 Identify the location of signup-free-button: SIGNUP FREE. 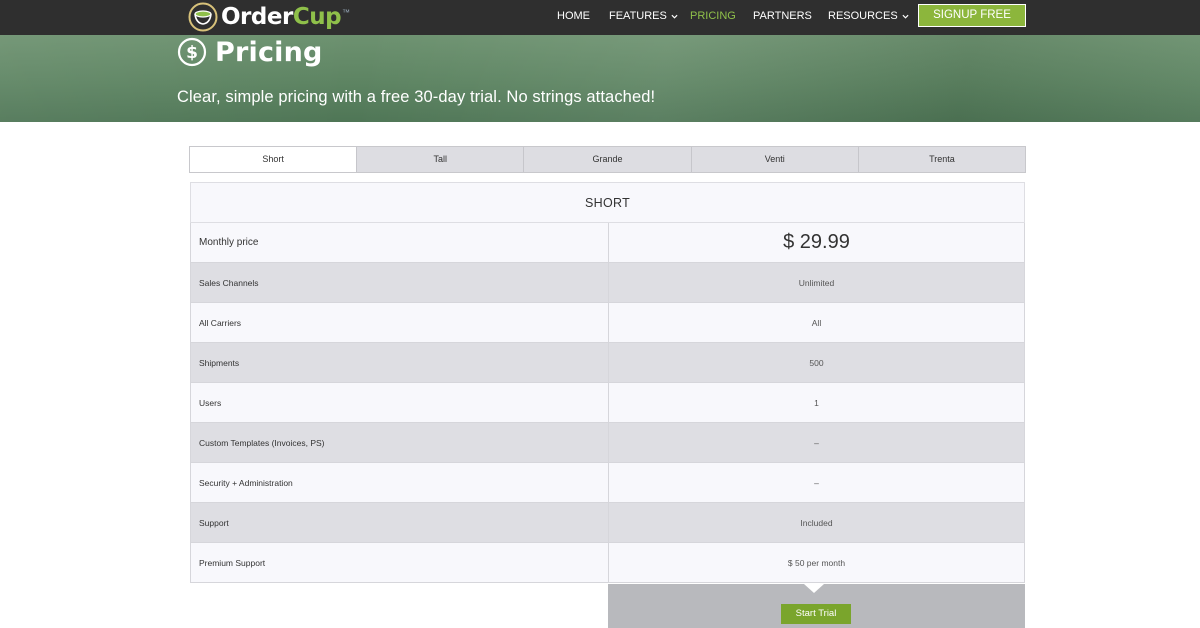
(972, 15).